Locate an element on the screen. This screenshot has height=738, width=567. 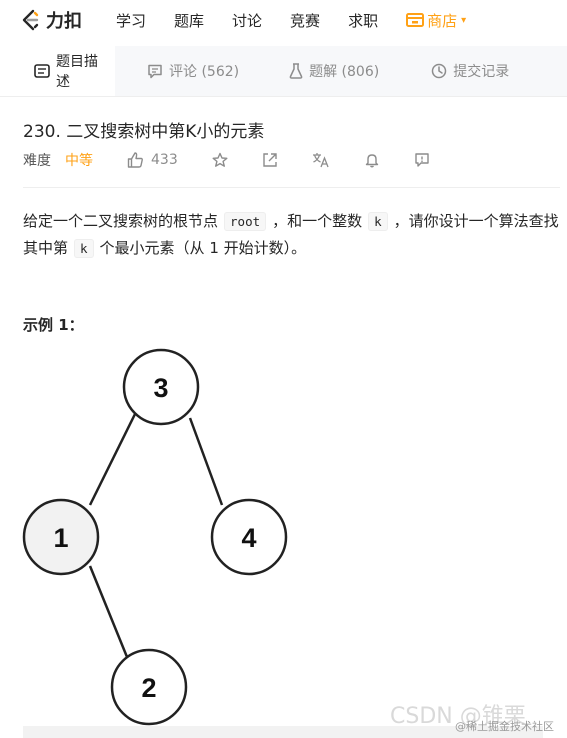
like-button: 433 is located at coordinates (152, 160).